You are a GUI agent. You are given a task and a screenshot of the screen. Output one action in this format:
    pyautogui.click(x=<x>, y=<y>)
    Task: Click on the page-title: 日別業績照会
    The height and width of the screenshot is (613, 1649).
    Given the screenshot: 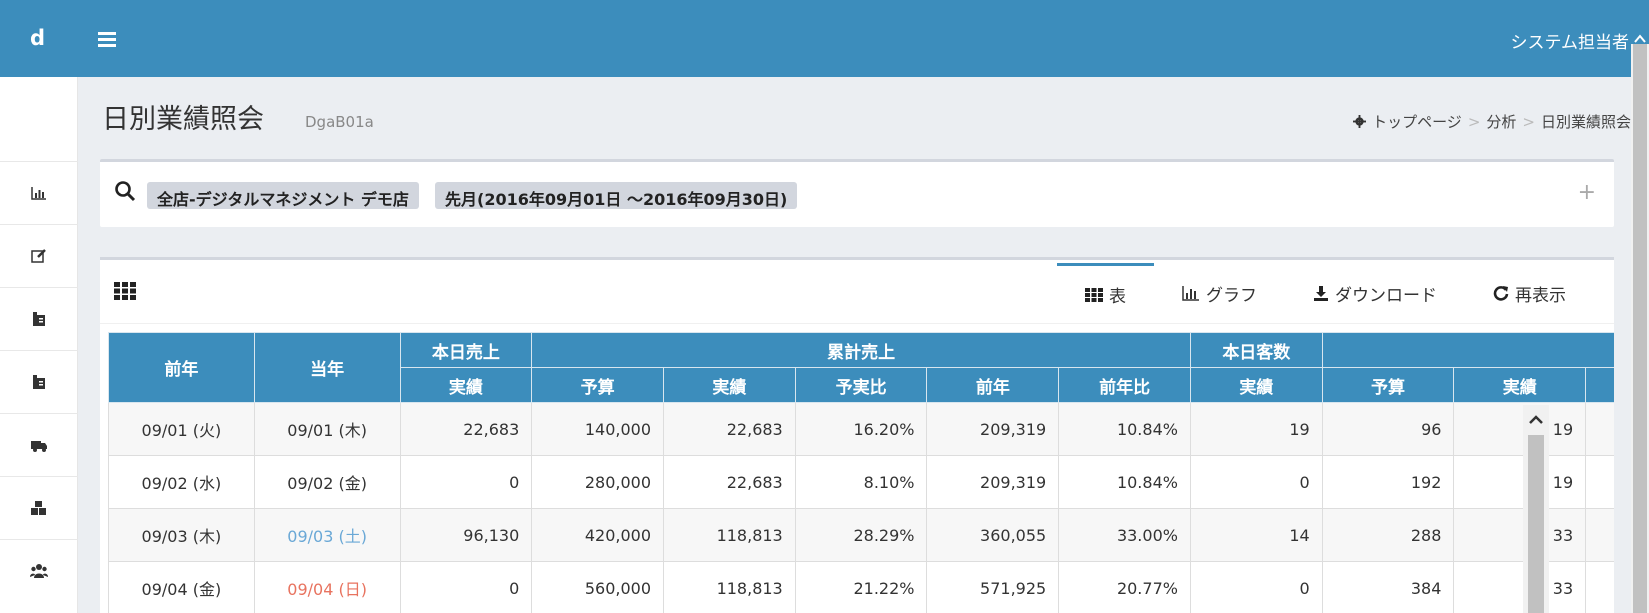 What is the action you would take?
    pyautogui.click(x=183, y=119)
    